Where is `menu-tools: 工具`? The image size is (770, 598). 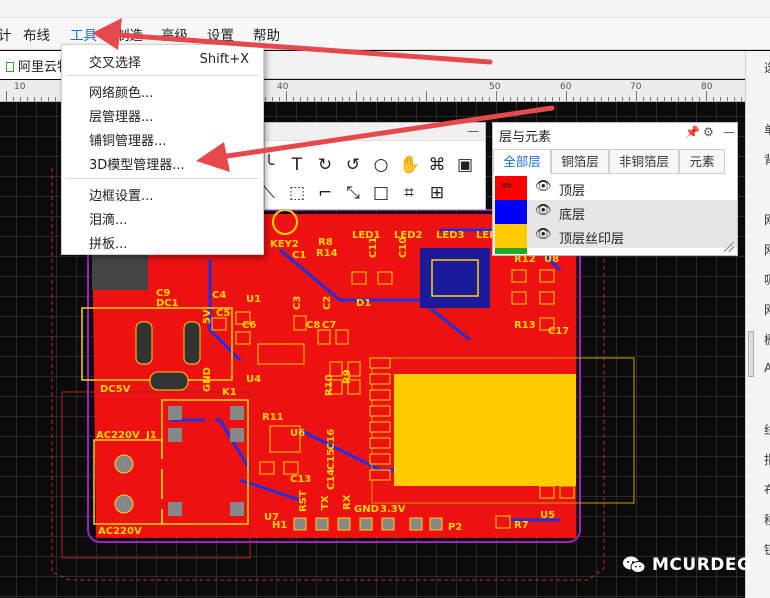 menu-tools: 工具 is located at coordinates (83, 34).